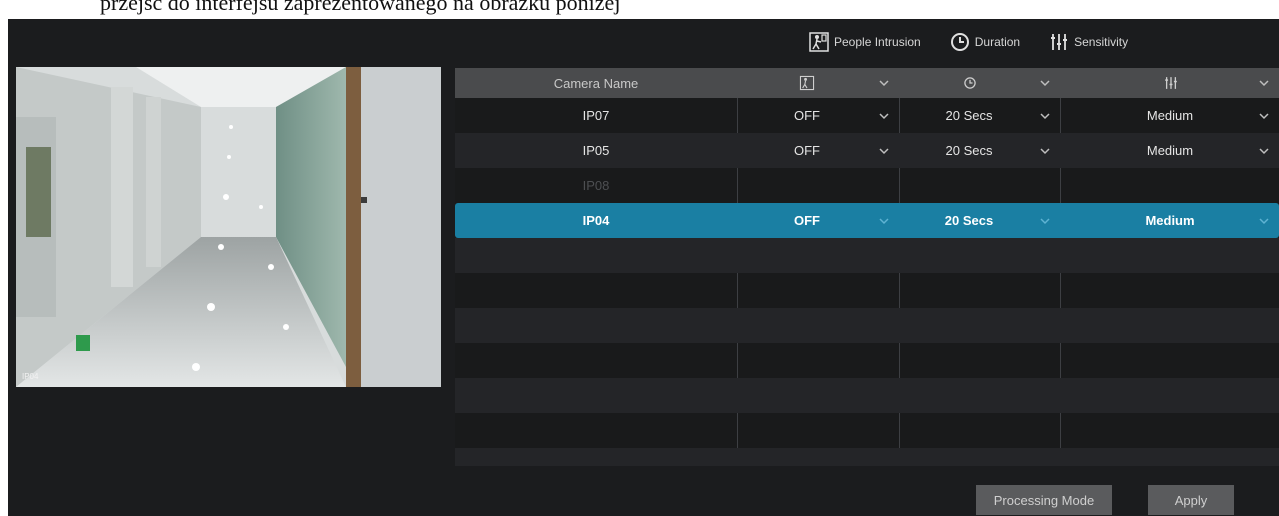  Describe the element at coordinates (1101, 42) in the screenshot. I see `legend-sensitivity-label: Sensitivity` at that location.